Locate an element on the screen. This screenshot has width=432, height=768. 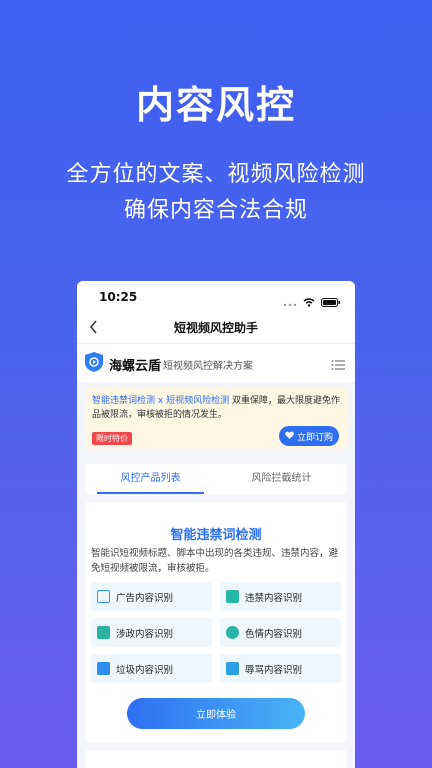
tab-product-list: 风控产品列表 is located at coordinates (150, 479).